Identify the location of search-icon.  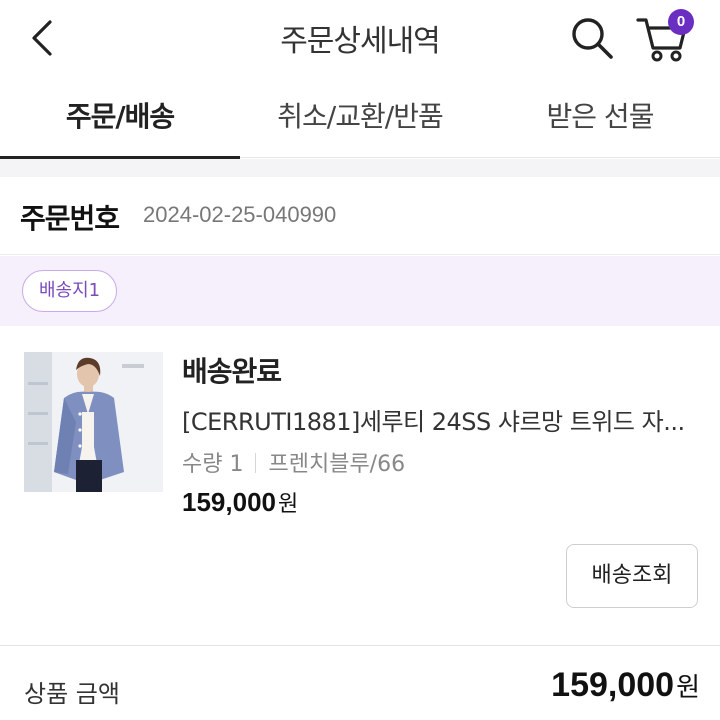
(592, 38).